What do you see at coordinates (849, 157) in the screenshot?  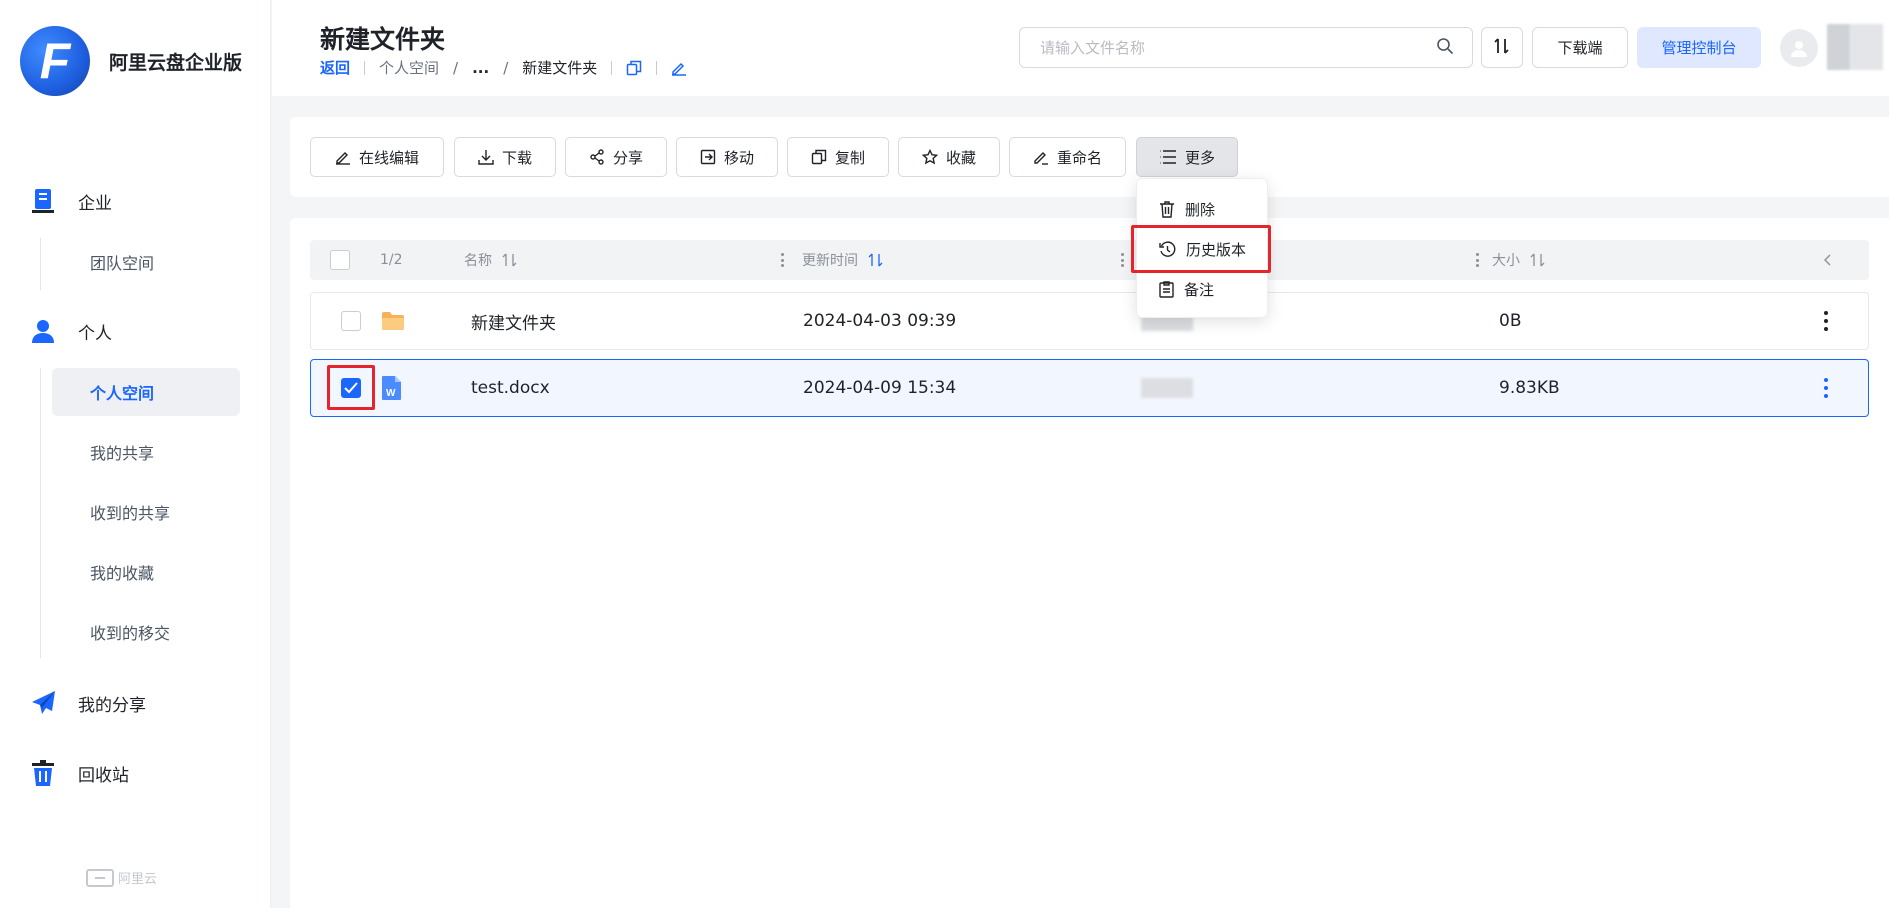 I see `copy-label: 复制` at bounding box center [849, 157].